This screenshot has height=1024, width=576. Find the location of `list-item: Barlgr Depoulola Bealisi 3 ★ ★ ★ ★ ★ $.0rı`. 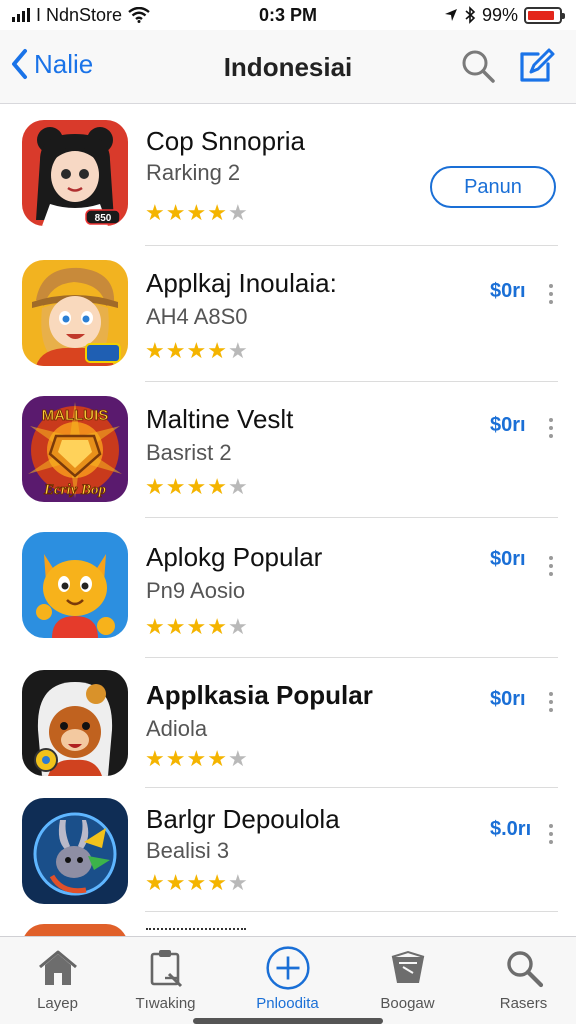

list-item: Barlgr Depoulola Bealisi 3 ★ ★ ★ ★ ★ $.0rı is located at coordinates (288, 850).